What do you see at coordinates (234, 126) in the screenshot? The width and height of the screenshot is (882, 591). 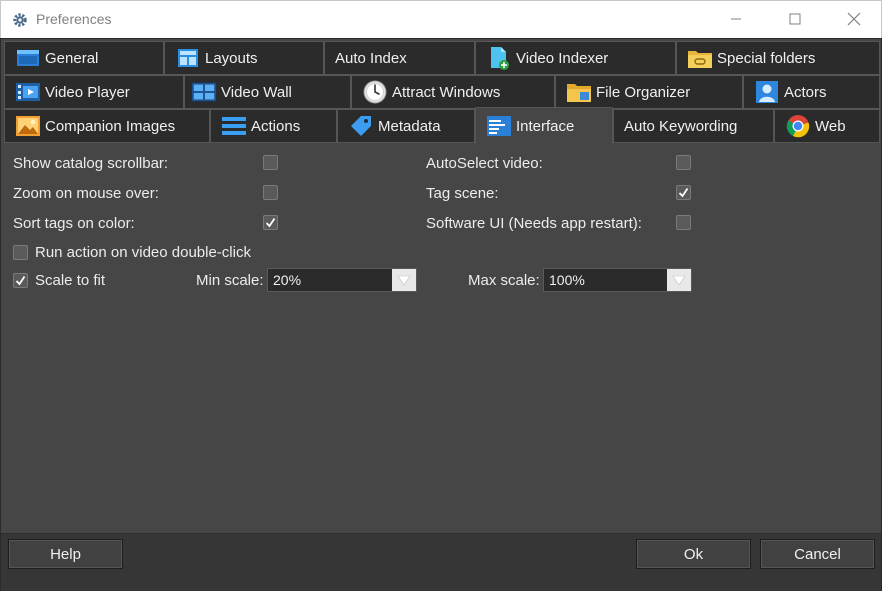 I see `list-icon` at bounding box center [234, 126].